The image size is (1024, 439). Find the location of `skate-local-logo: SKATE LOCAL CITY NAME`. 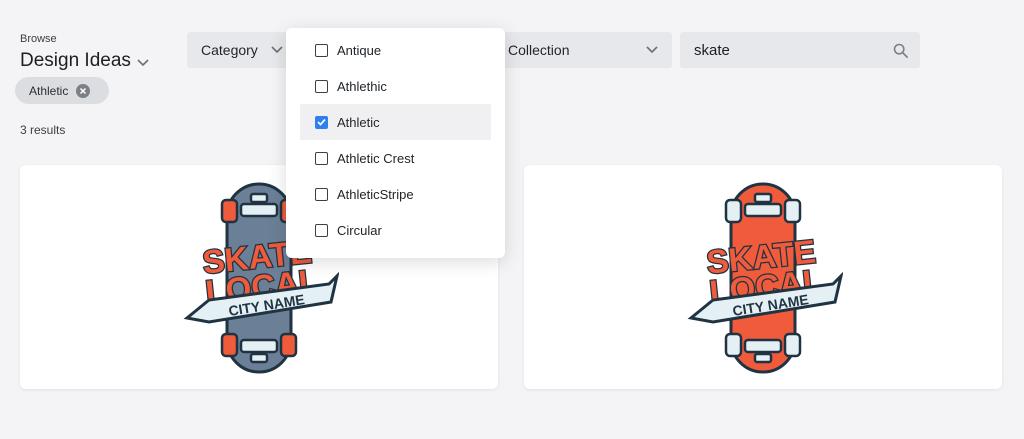

skate-local-logo: SKATE LOCAL CITY NAME is located at coordinates (765, 278).